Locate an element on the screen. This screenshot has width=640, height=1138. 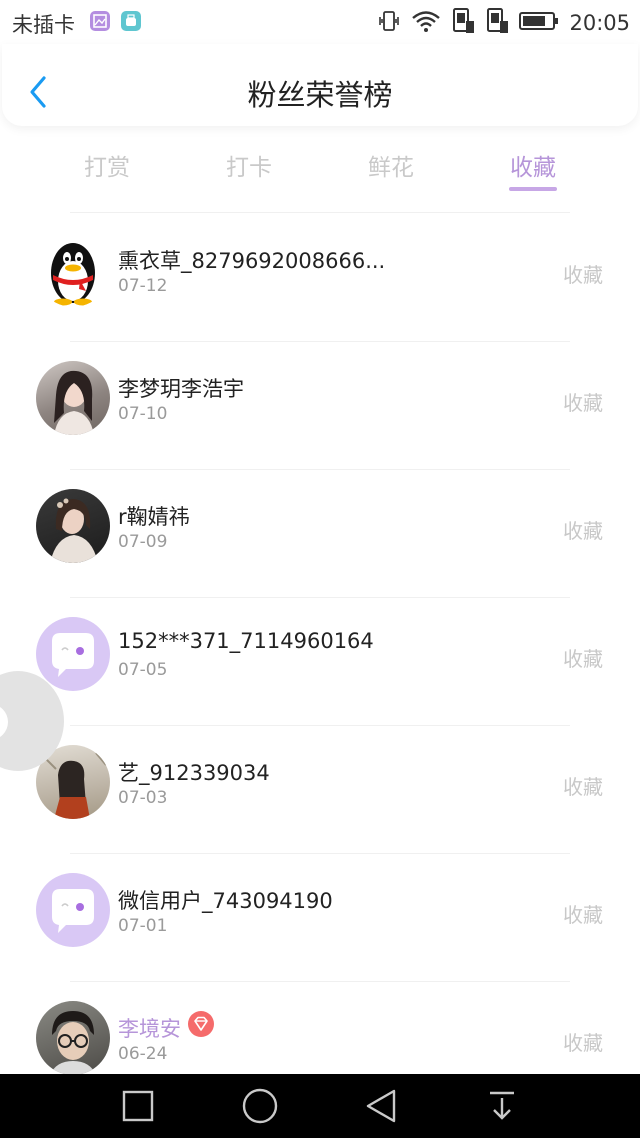
list-item: 熏衣草_8279692008666... 07-12 收藏 is located at coordinates (320, 276).